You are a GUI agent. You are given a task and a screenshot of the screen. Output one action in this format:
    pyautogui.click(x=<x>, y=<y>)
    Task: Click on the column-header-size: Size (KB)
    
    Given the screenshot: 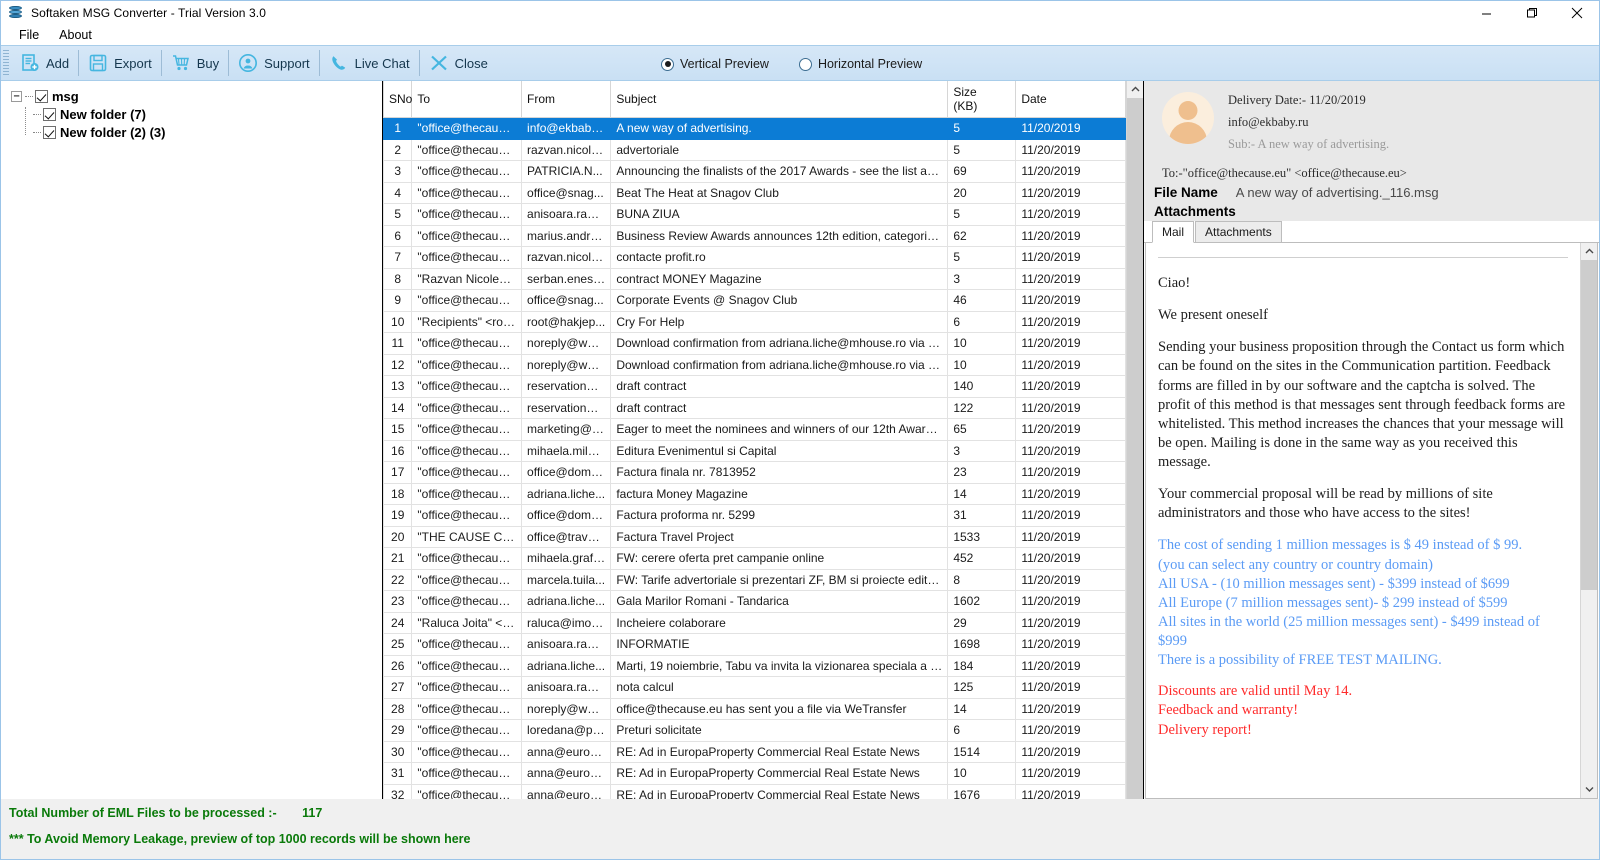 What is the action you would take?
    pyautogui.click(x=982, y=99)
    